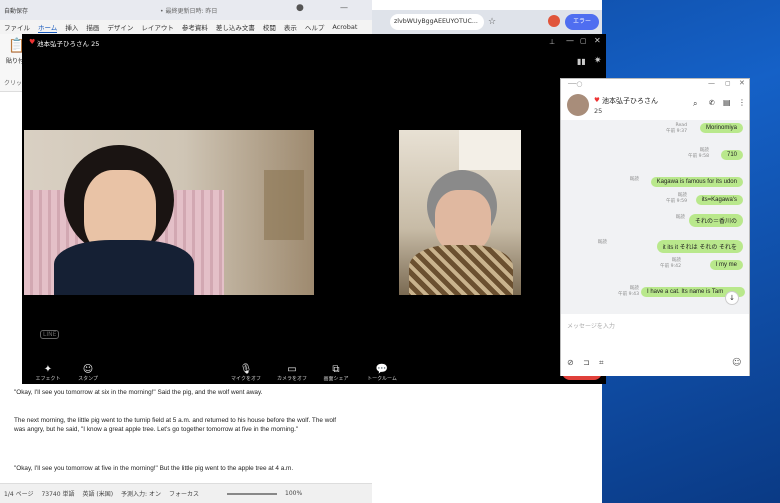 This screenshot has width=780, height=503. Describe the element at coordinates (601, 363) in the screenshot. I see `screenshot-icon: ⌗` at that location.